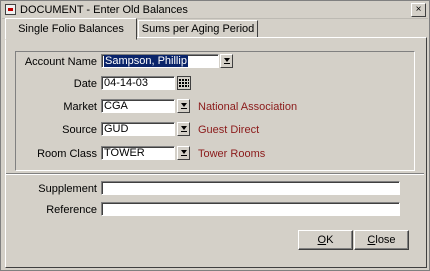 Image resolution: width=430 pixels, height=271 pixels. I want to click on source-label: Source, so click(79, 130).